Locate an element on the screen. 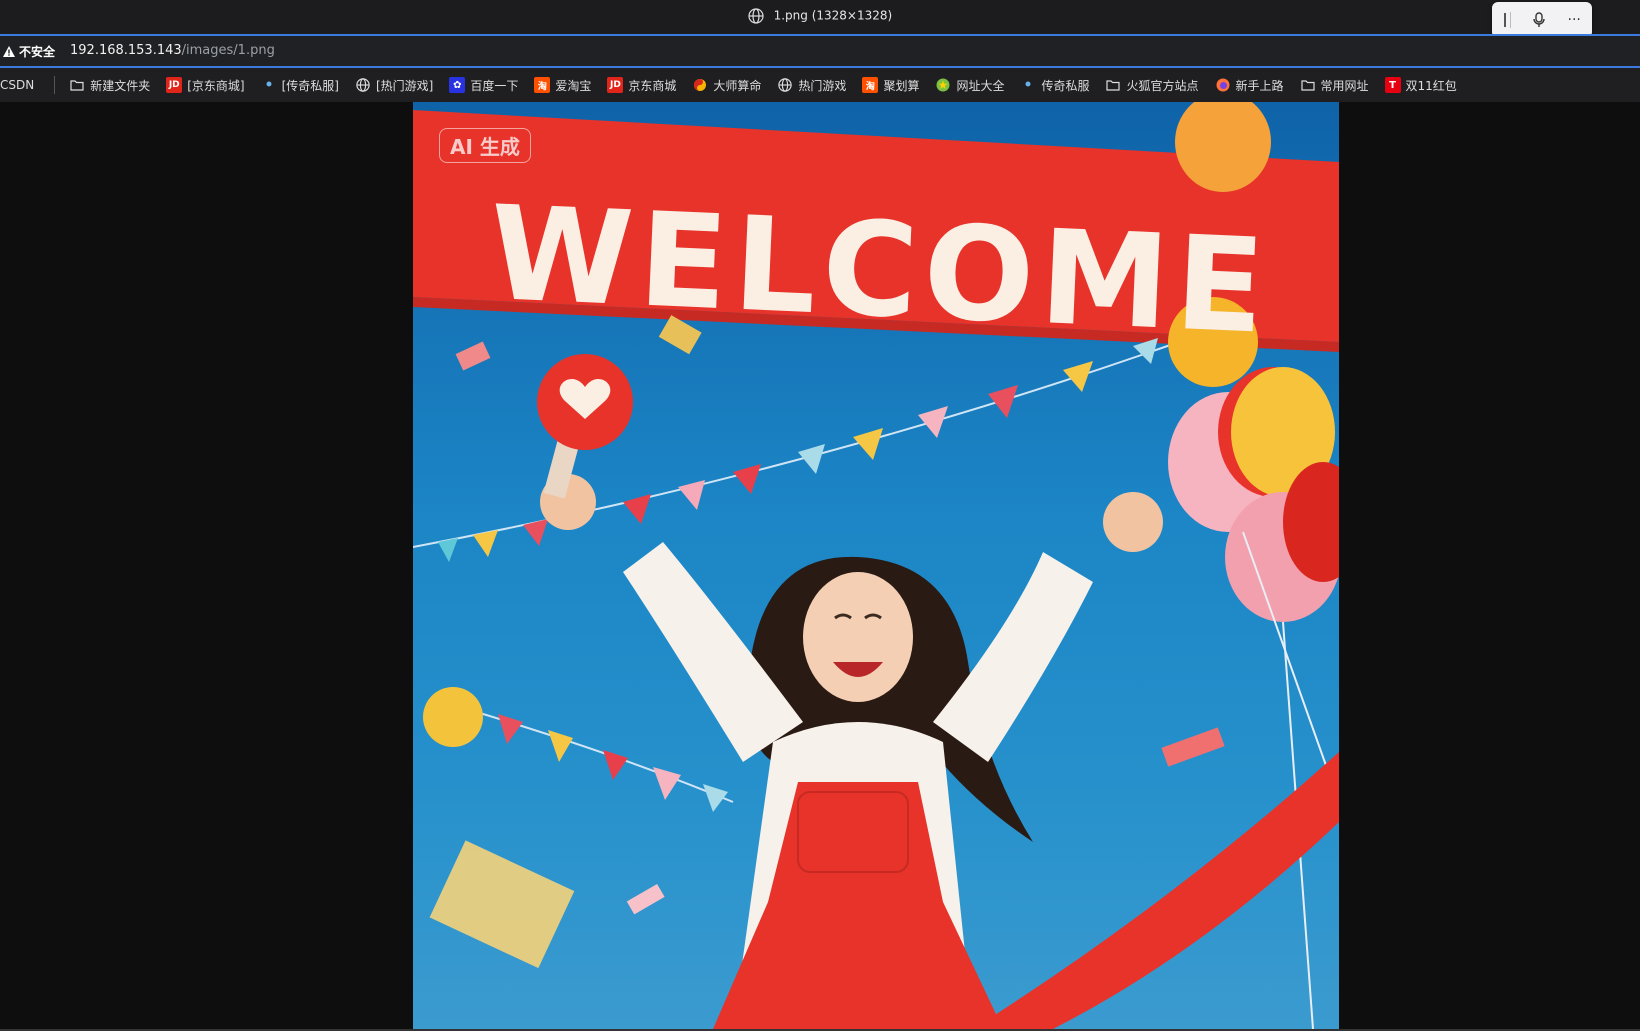 The height and width of the screenshot is (1031, 1640). warning-icon is located at coordinates (9, 51).